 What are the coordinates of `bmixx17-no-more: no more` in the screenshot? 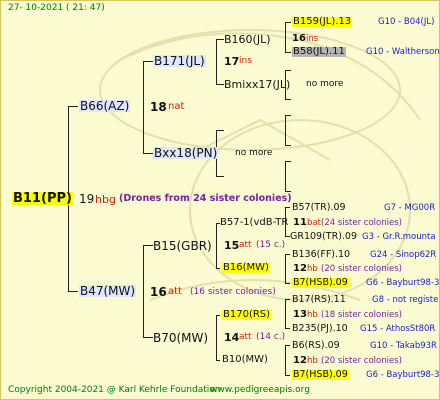 It's located at (325, 84).